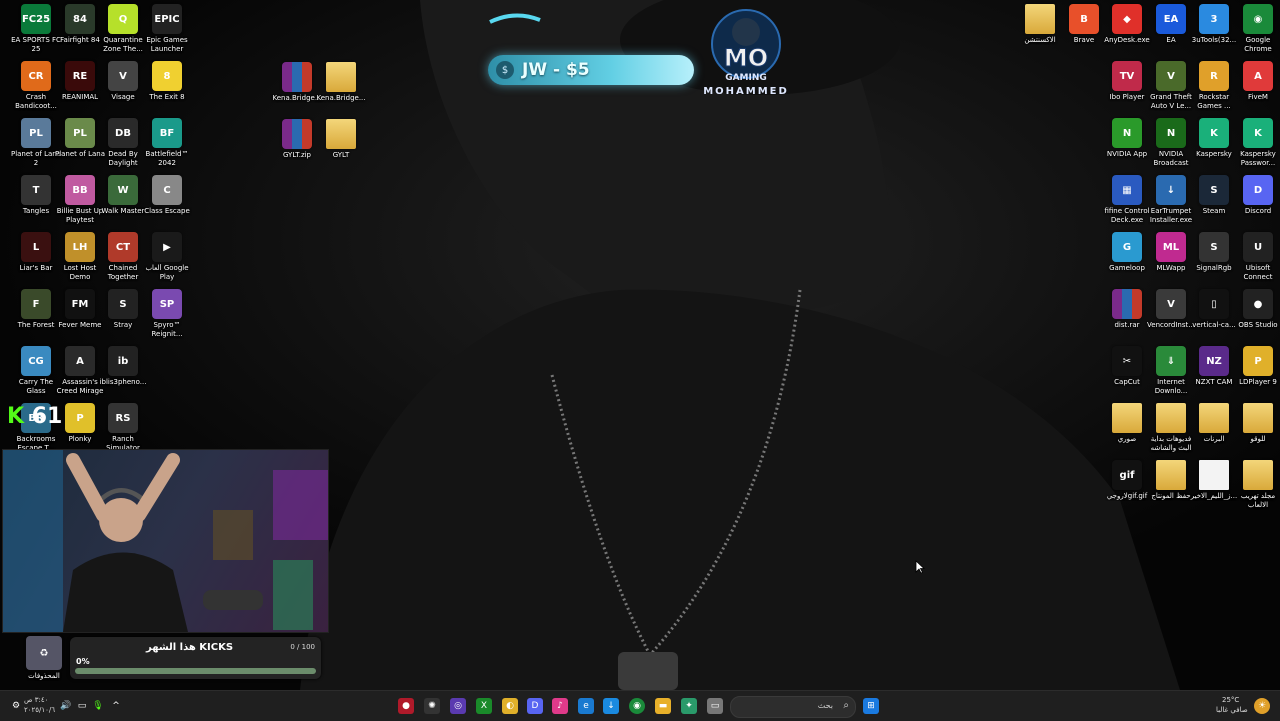 This screenshot has width=1280, height=721. What do you see at coordinates (82, 706) in the screenshot?
I see `display-icon: ▭` at bounding box center [82, 706].